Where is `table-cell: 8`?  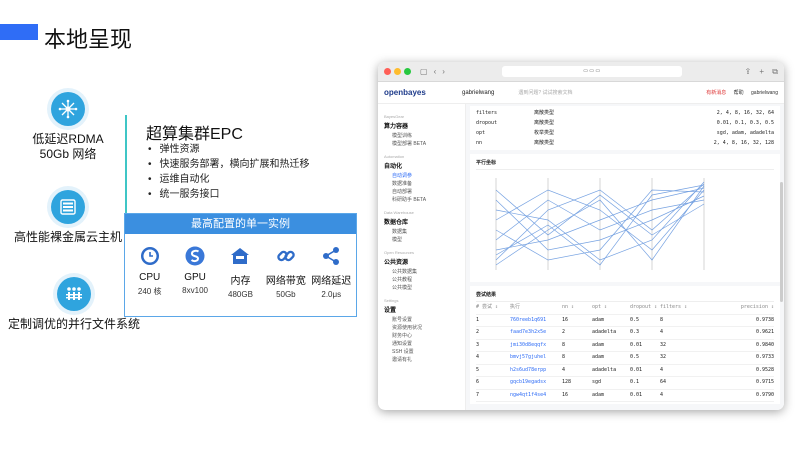
table-cell: 8 is located at coordinates (662, 319).